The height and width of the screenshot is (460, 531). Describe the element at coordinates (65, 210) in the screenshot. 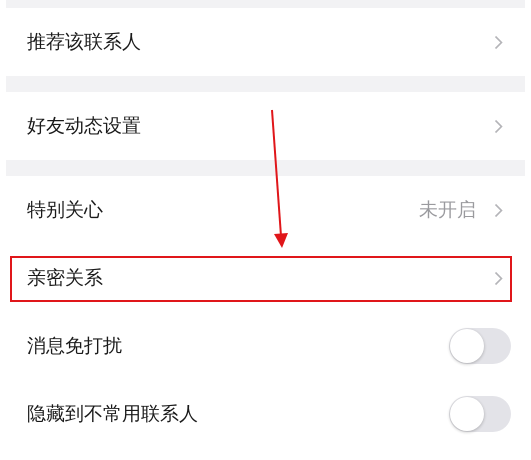

I see `row-label: 特别关心` at that location.